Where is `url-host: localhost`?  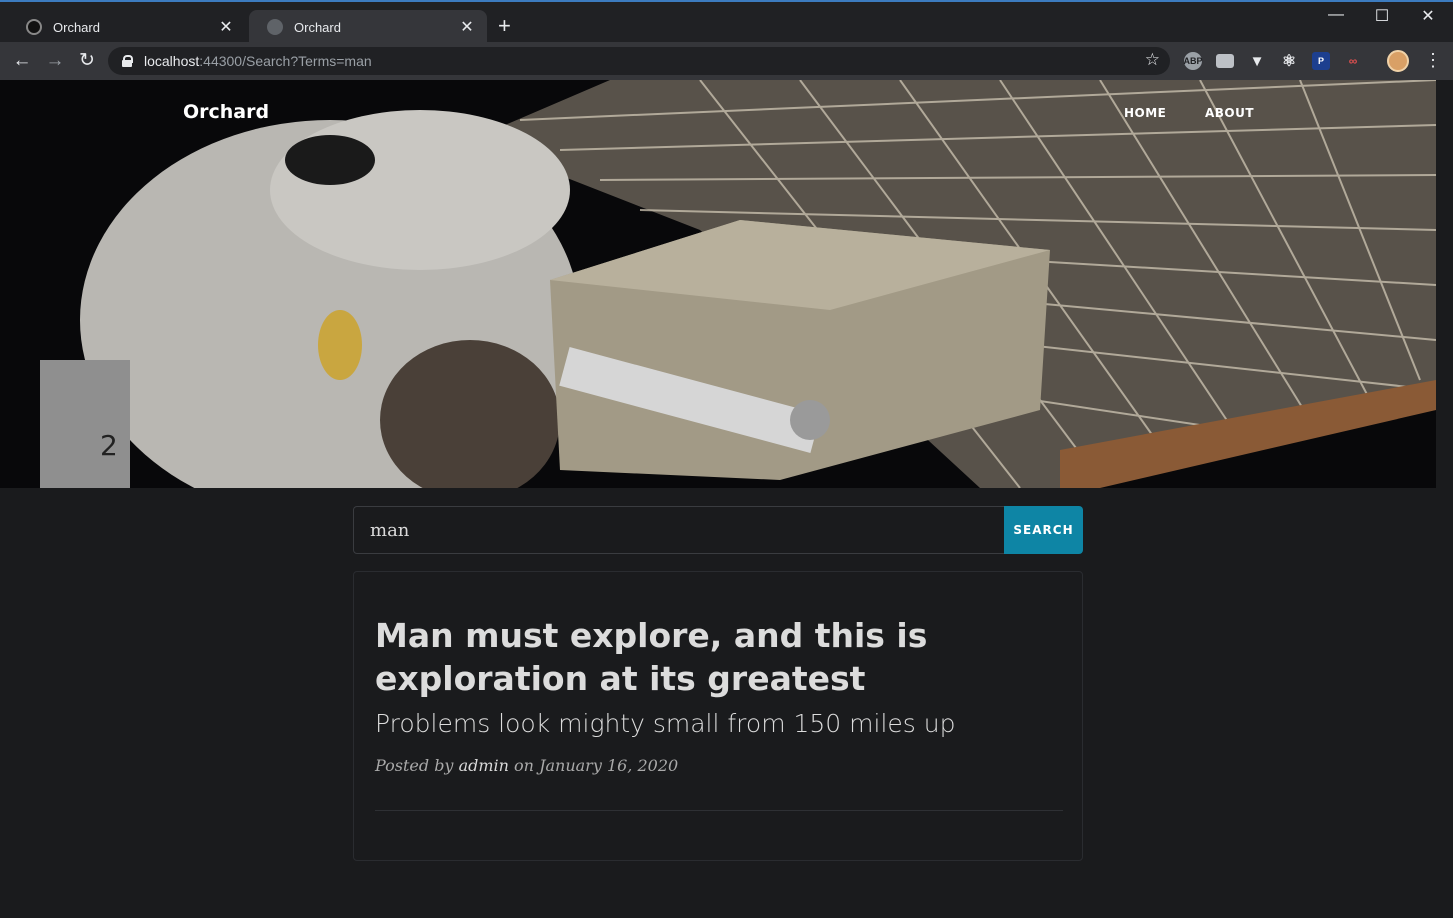 url-host: localhost is located at coordinates (172, 61).